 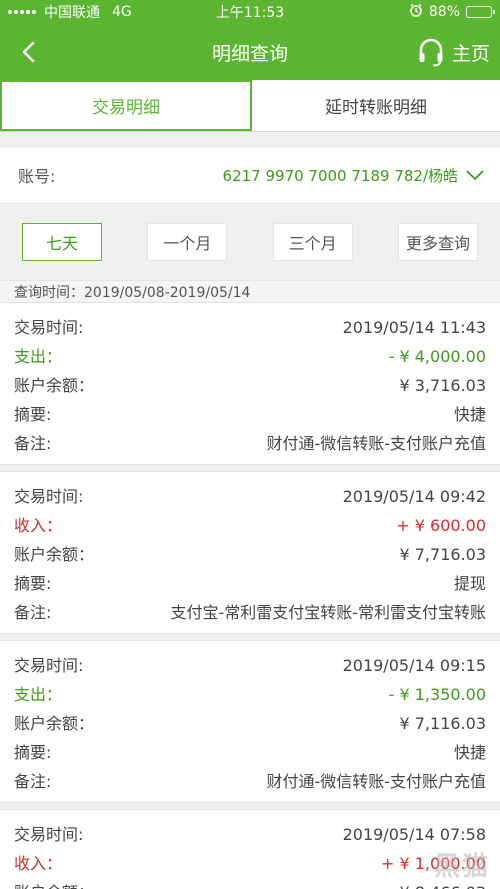 What do you see at coordinates (250, 291) in the screenshot?
I see `query-time-range: 查询时间：2019/05/08-2019/05/14` at bounding box center [250, 291].